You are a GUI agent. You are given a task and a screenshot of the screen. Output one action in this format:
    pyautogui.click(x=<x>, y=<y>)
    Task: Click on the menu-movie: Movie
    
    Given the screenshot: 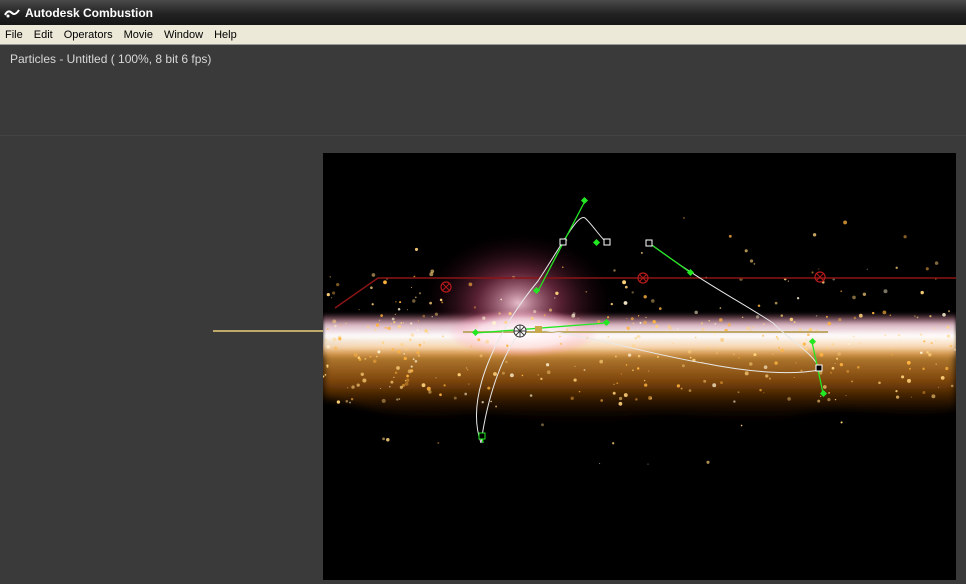 What is the action you would take?
    pyautogui.click(x=138, y=35)
    